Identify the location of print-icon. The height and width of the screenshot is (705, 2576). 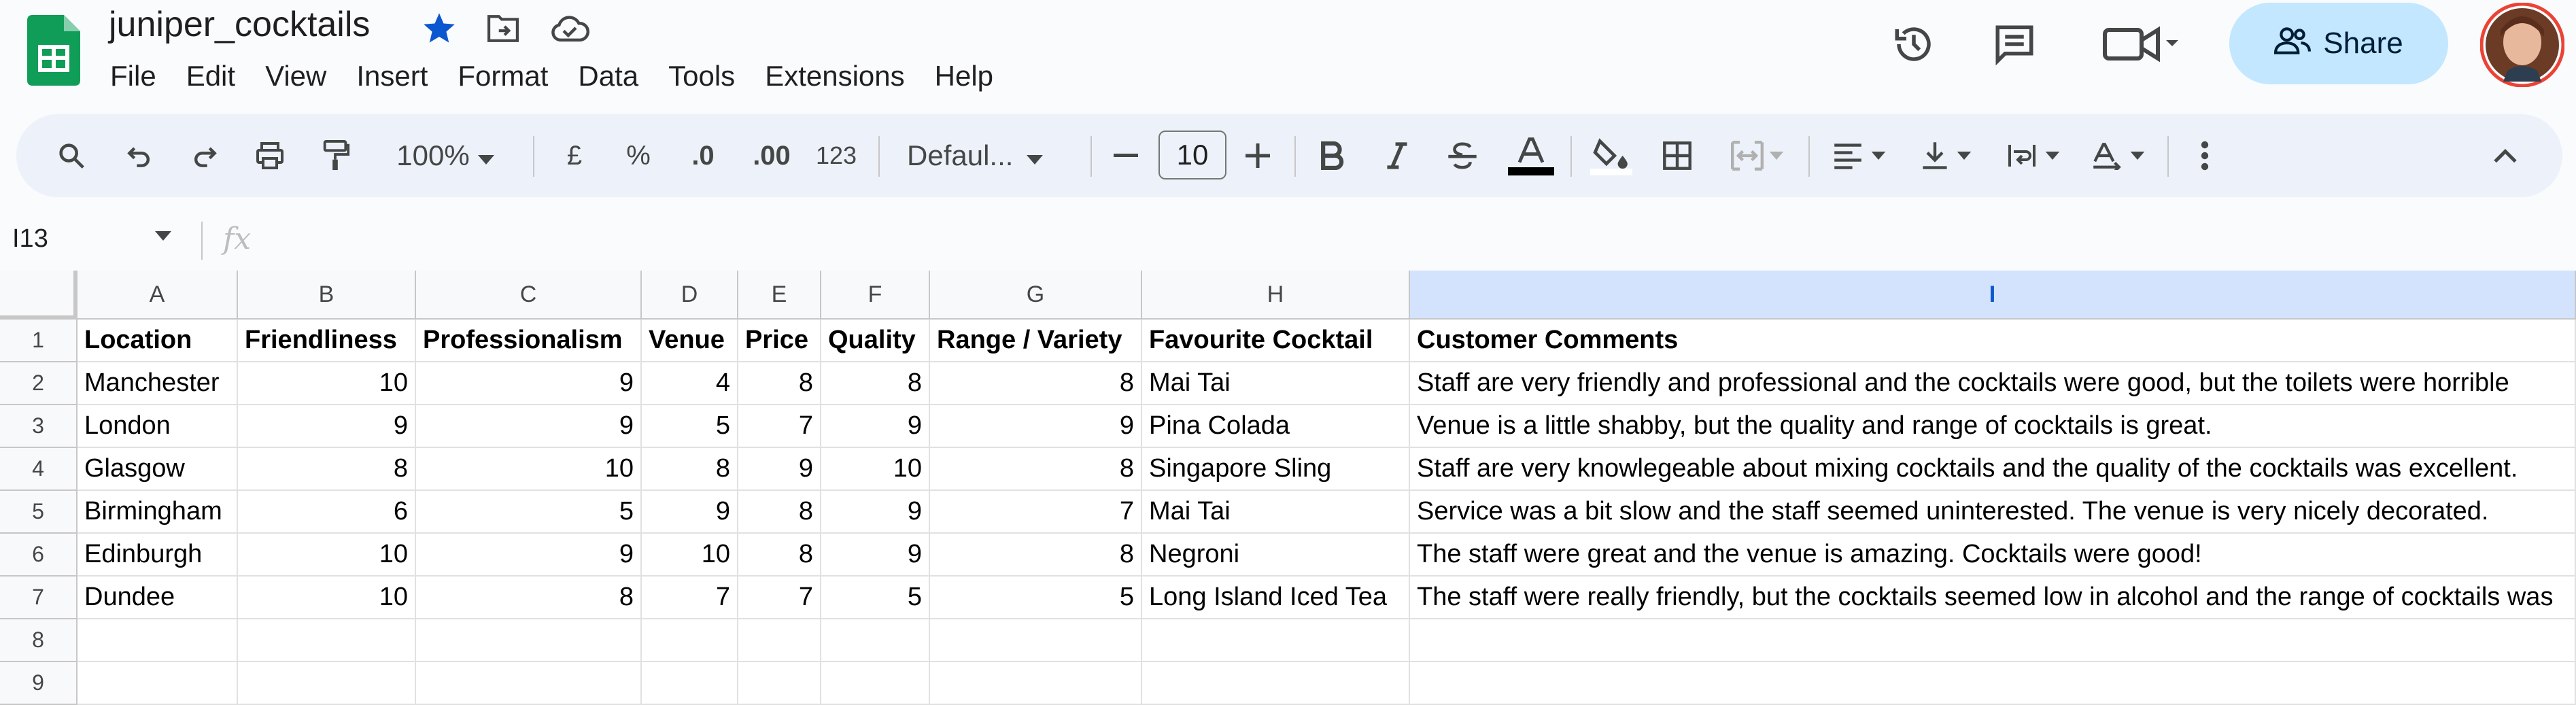
(270, 155).